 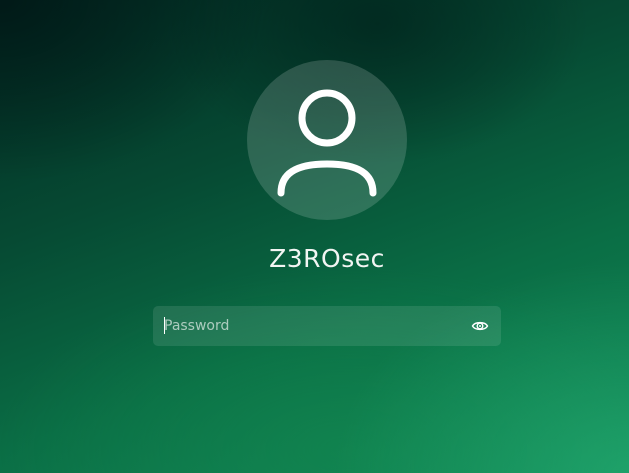 I want to click on user-avatar, so click(x=327, y=140).